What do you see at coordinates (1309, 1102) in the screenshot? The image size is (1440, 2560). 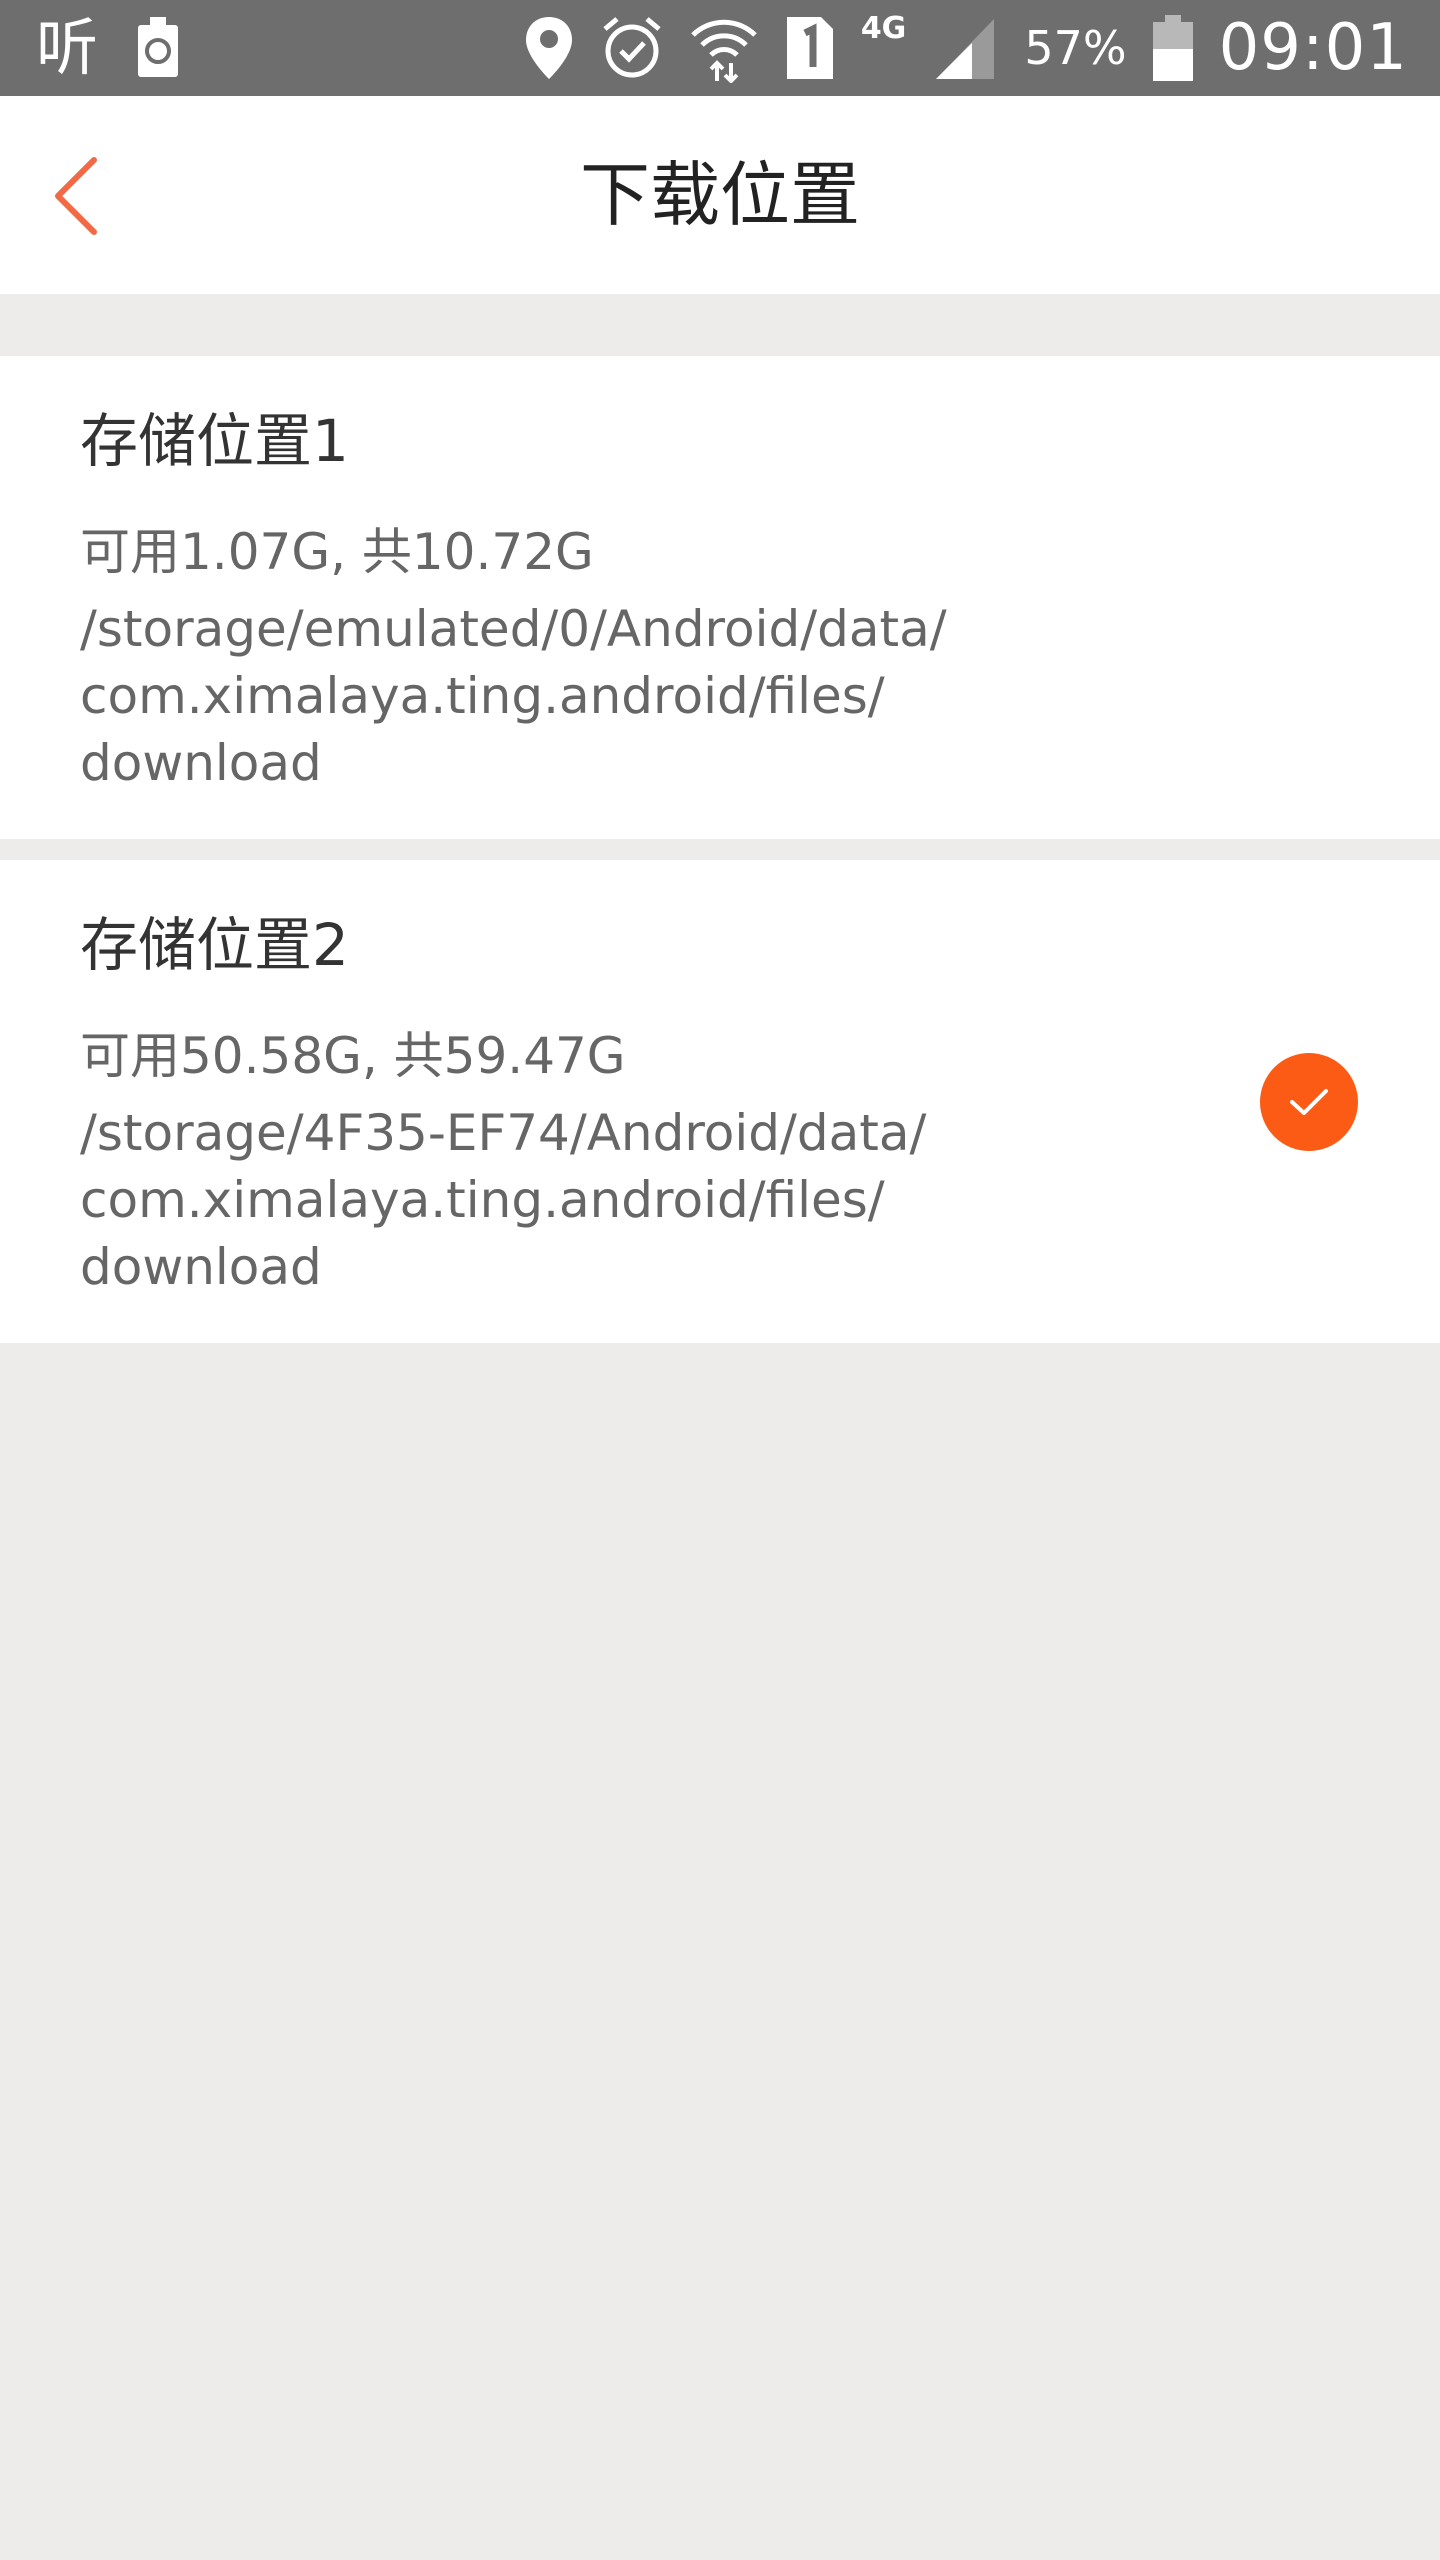 I see `selected-check-icon` at bounding box center [1309, 1102].